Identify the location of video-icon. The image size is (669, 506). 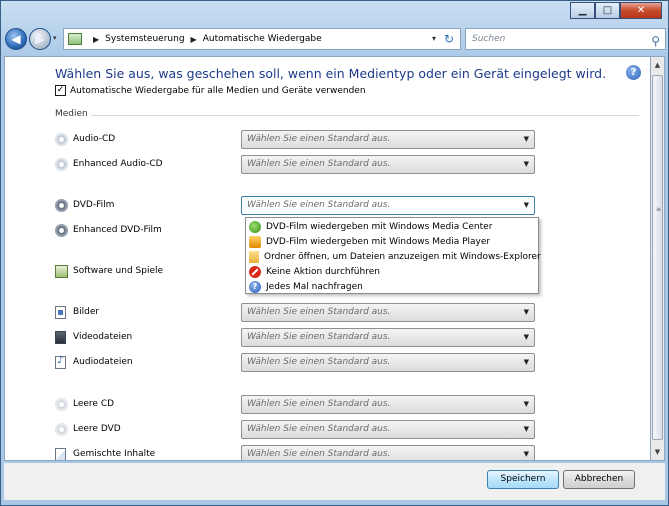
(60, 337).